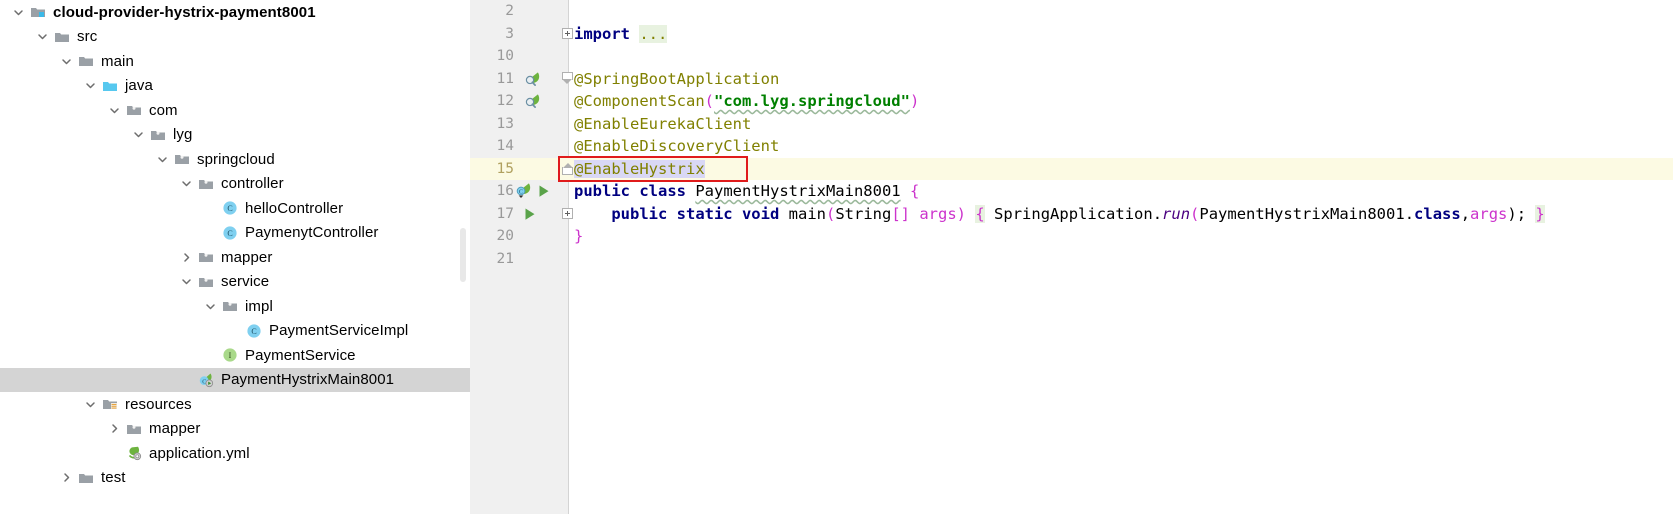 The image size is (1673, 514). I want to click on line-number: 12, so click(505, 101).